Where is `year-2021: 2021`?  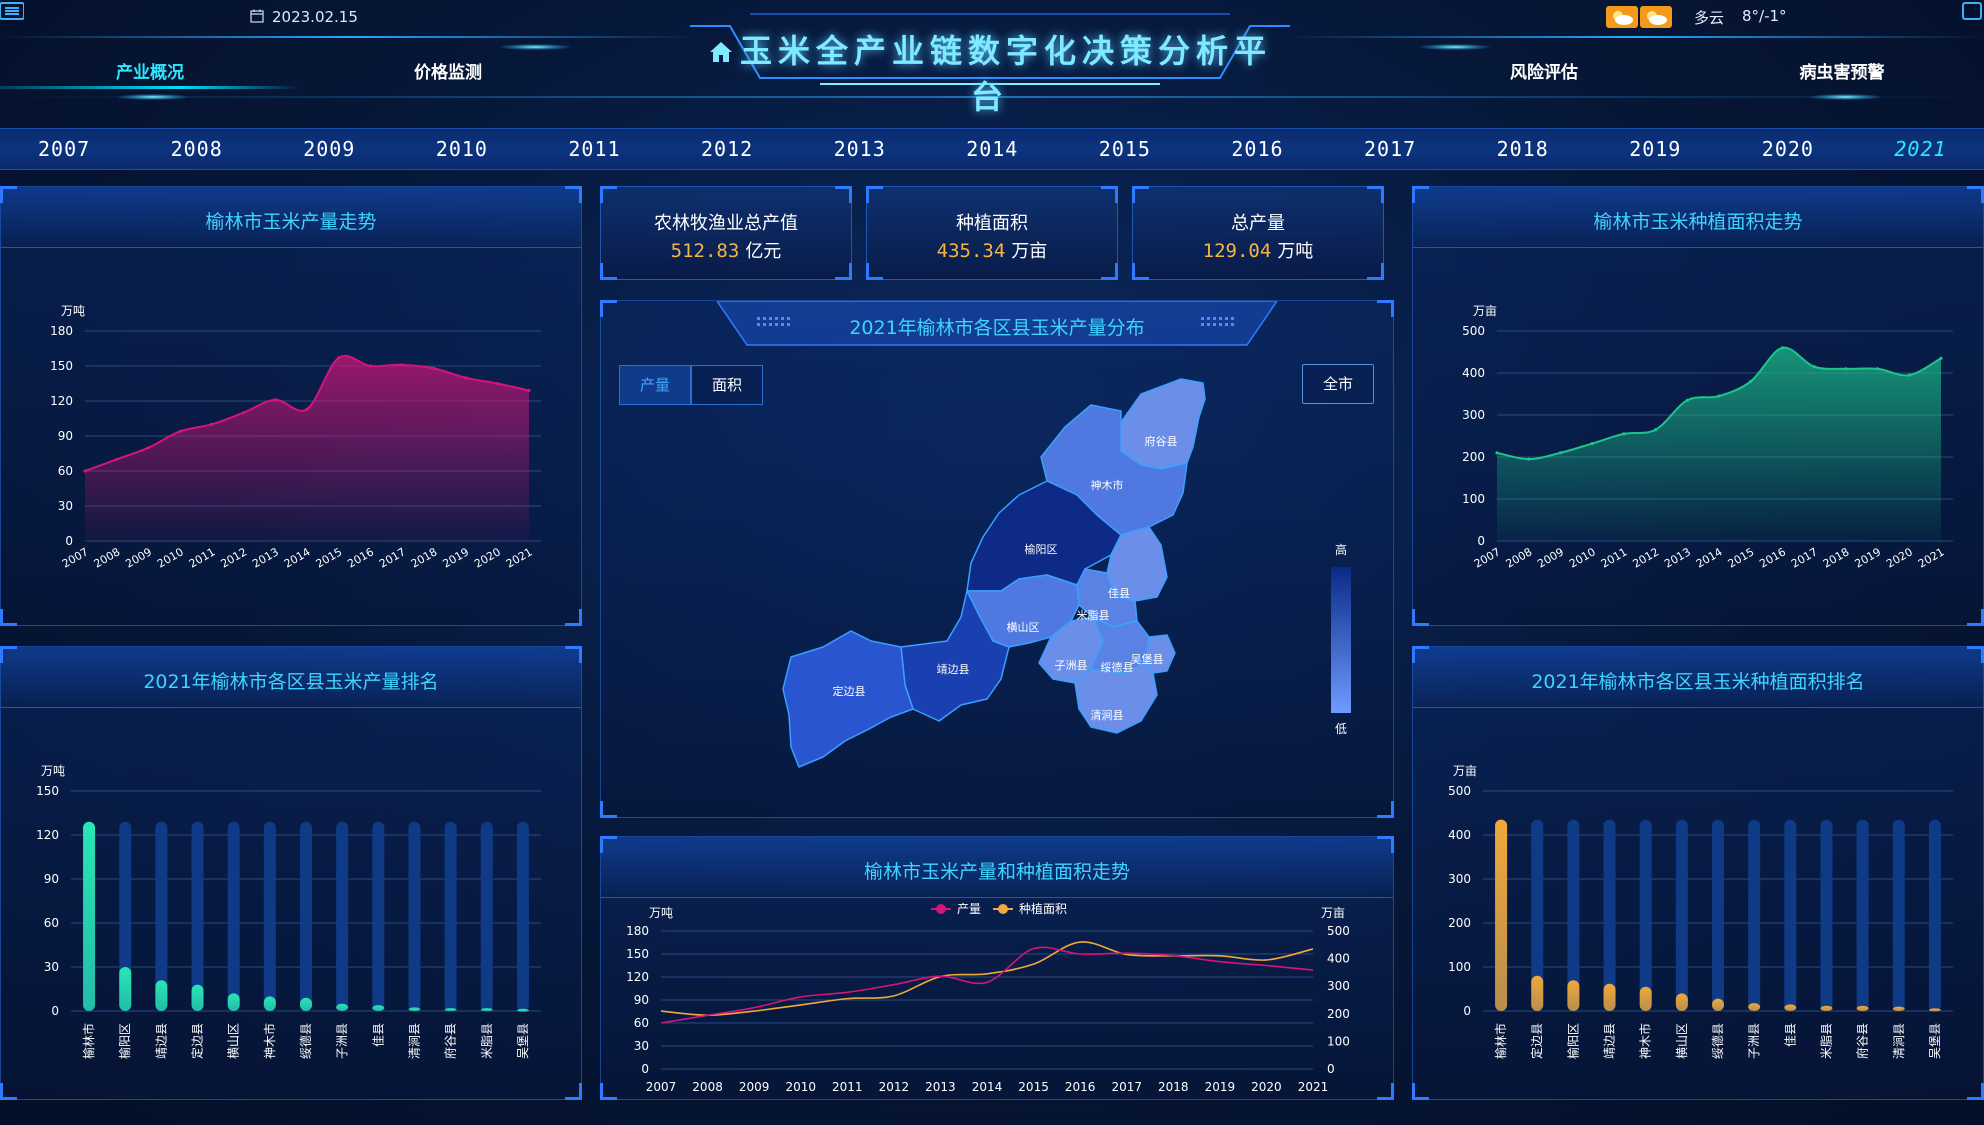
year-2021: 2021 is located at coordinates (1920, 149).